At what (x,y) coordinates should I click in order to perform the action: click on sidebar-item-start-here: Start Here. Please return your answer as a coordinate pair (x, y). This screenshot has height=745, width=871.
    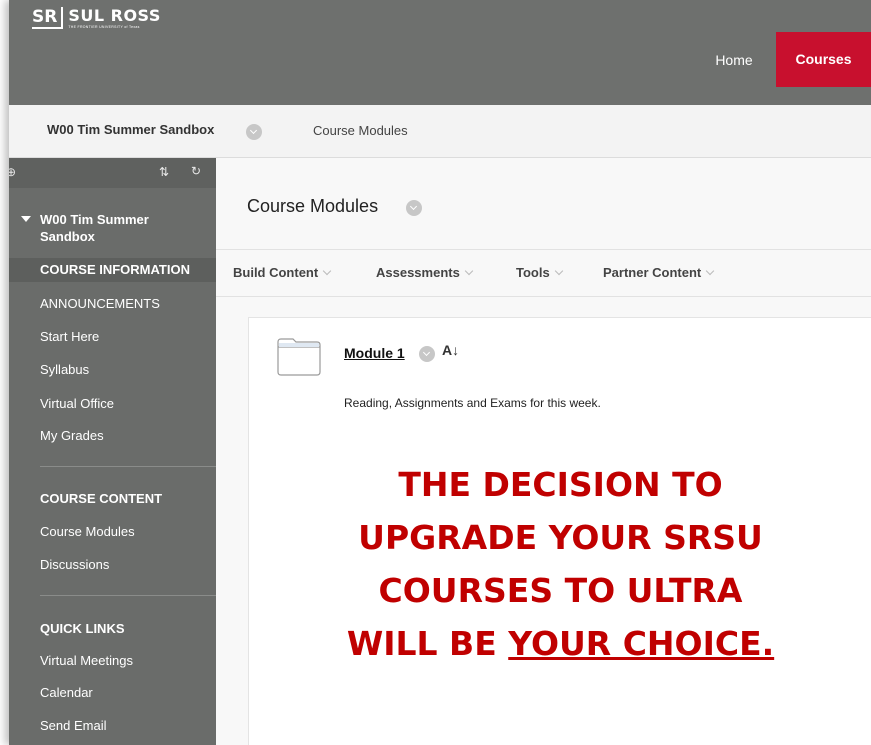
    Looking at the image, I should click on (69, 336).